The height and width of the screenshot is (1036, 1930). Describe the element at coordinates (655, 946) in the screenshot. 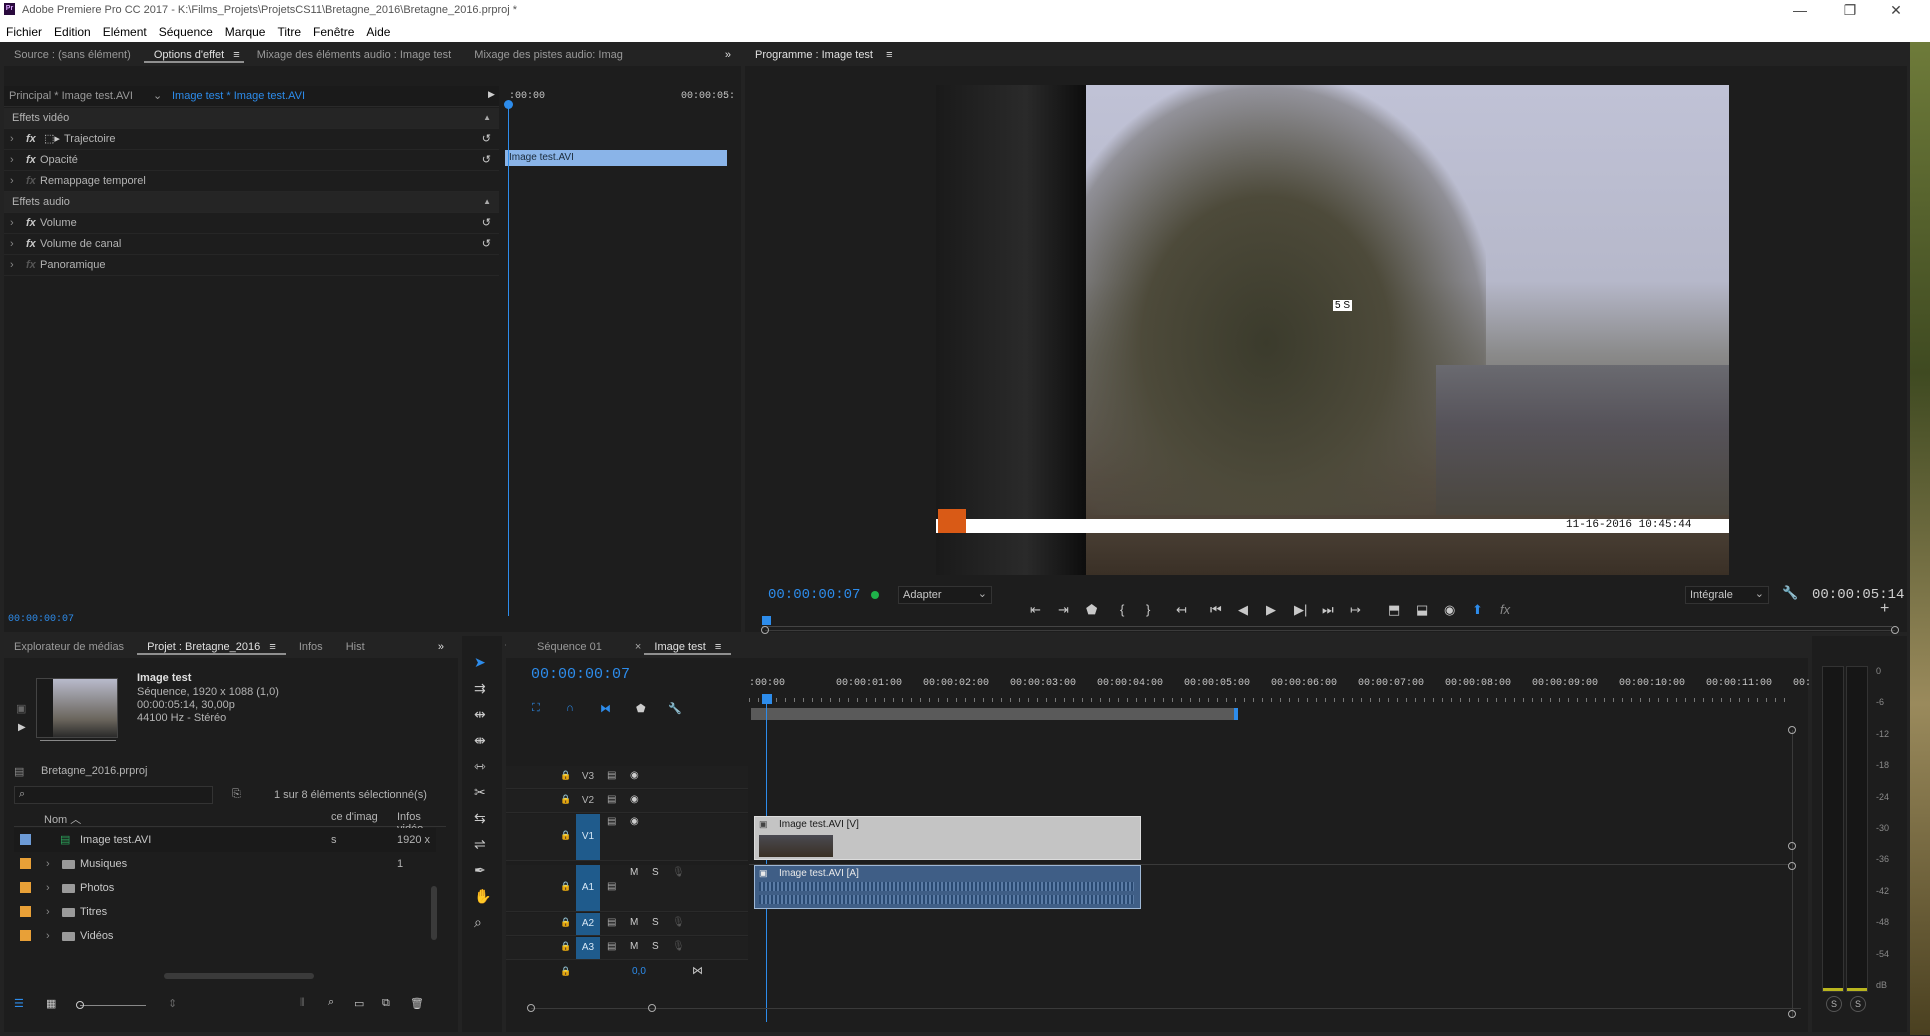

I see `solo-button: S` at that location.